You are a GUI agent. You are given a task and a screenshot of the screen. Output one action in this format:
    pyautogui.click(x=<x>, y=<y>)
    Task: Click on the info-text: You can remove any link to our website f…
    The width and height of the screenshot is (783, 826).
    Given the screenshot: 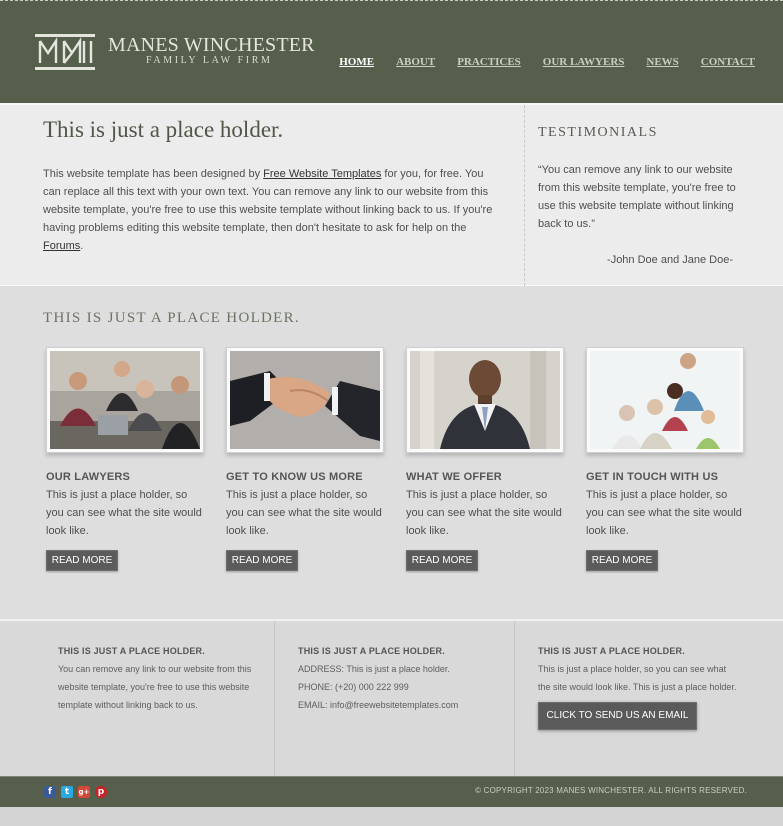 What is the action you would take?
    pyautogui.click(x=155, y=687)
    